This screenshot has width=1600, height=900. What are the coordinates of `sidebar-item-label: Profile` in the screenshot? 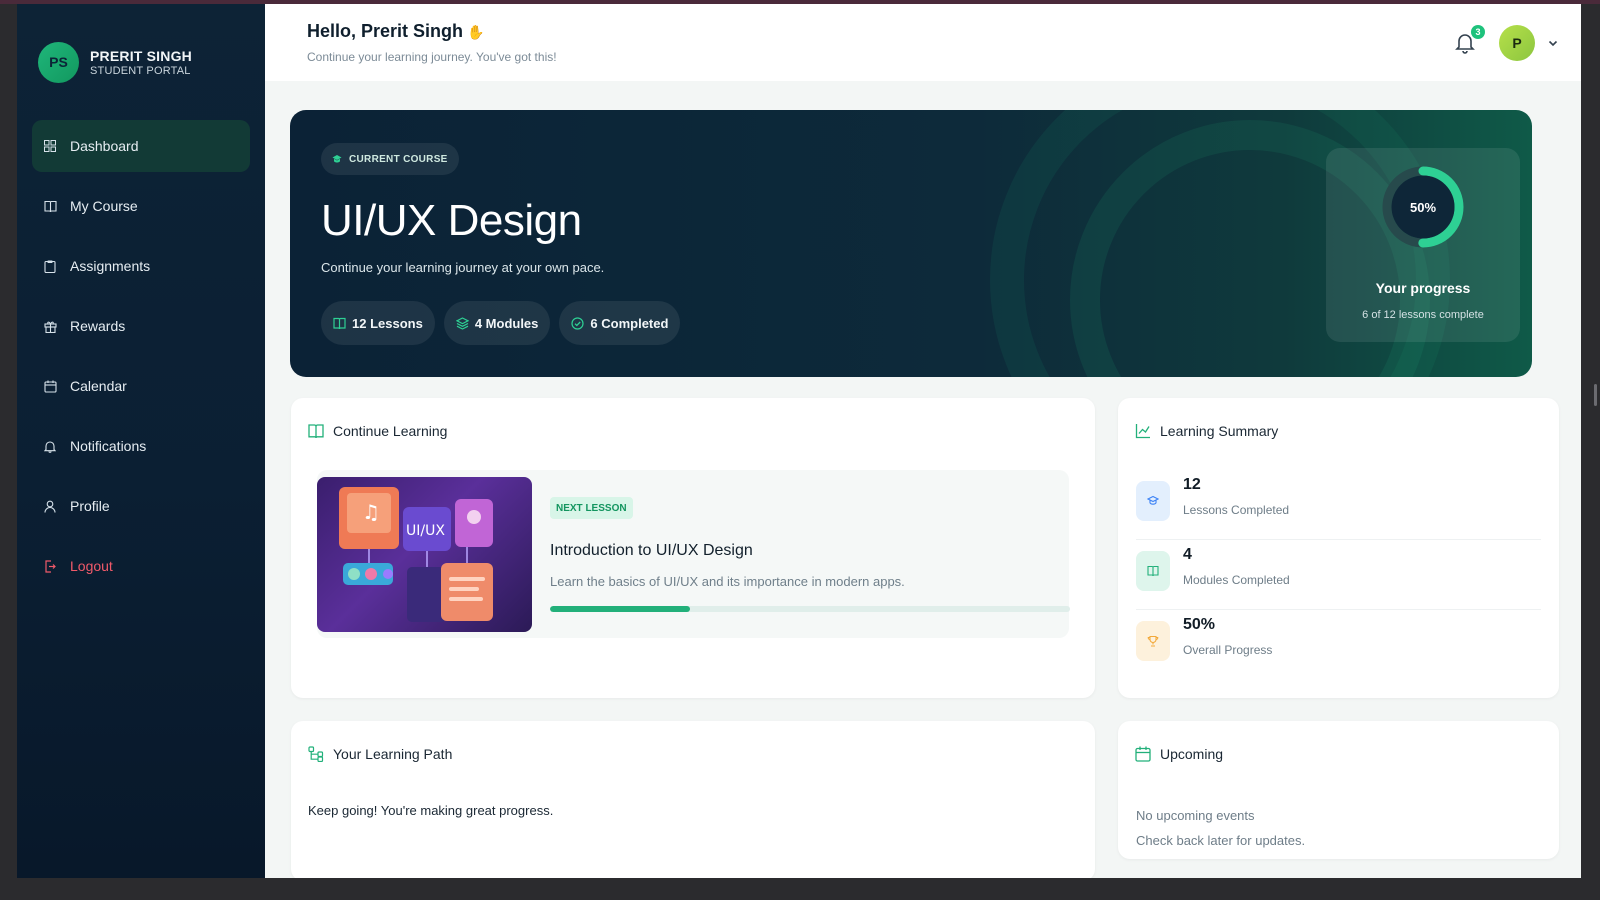 It's located at (90, 506).